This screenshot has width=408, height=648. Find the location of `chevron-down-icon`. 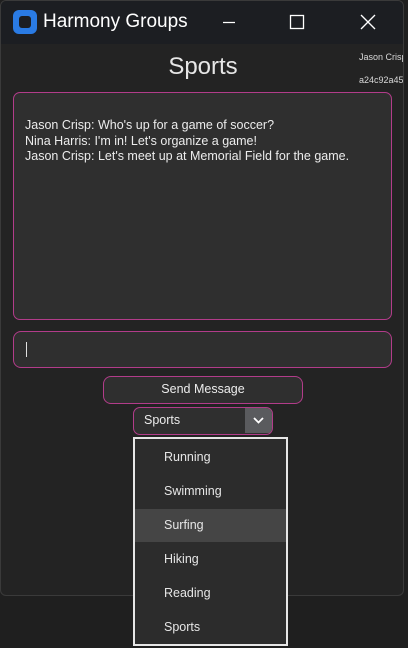

chevron-down-icon is located at coordinates (258, 420).